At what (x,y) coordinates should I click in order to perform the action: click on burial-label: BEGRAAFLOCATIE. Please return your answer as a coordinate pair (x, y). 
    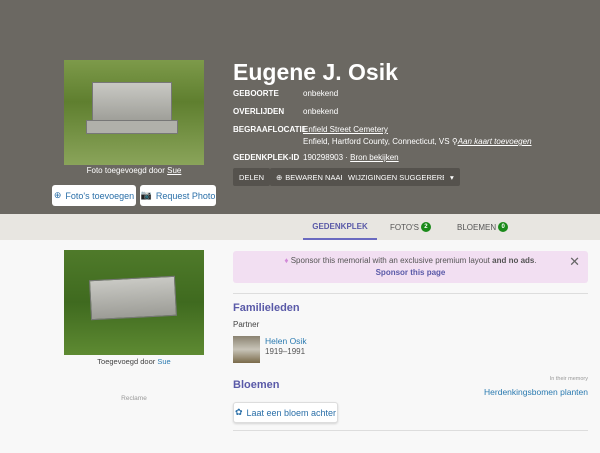
    Looking at the image, I should click on (270, 129).